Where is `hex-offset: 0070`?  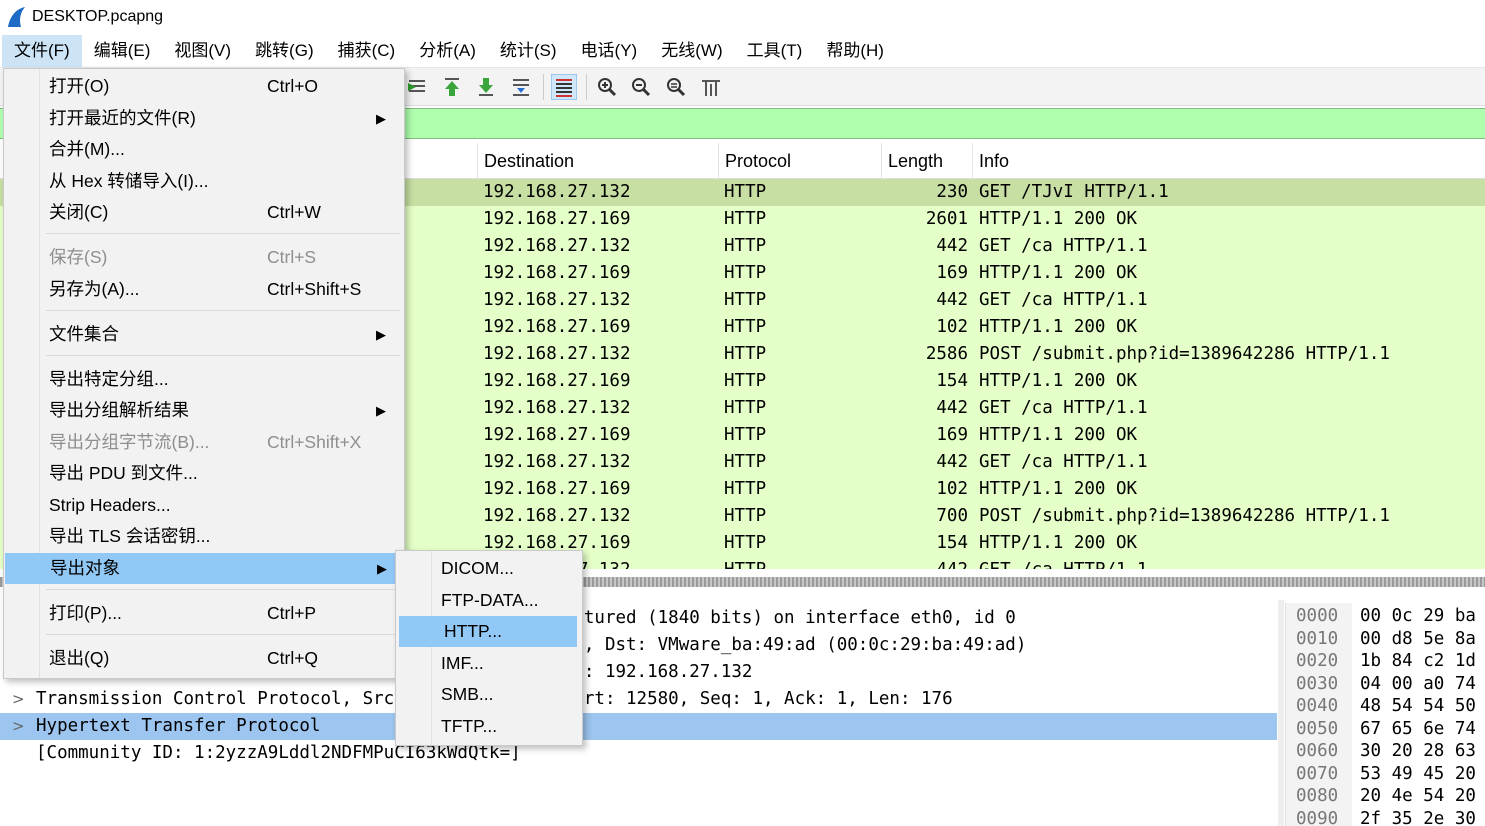 hex-offset: 0070 is located at coordinates (1317, 773).